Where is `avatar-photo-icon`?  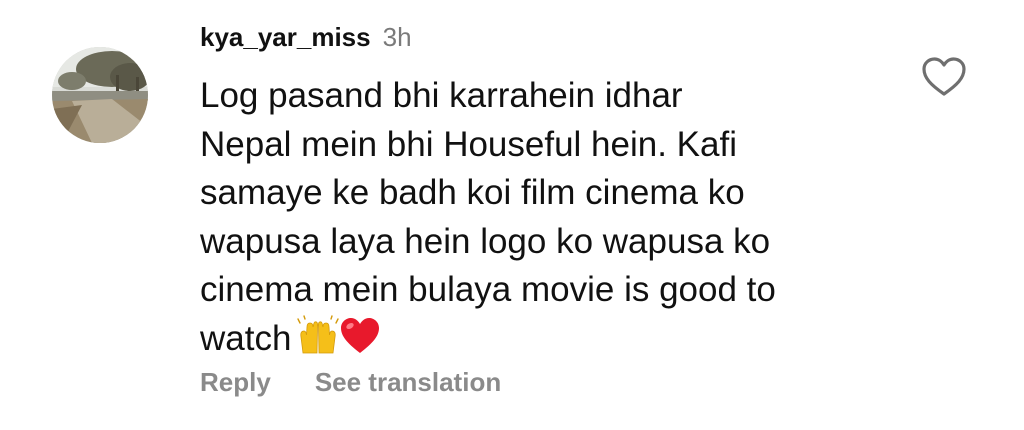 avatar-photo-icon is located at coordinates (100, 95).